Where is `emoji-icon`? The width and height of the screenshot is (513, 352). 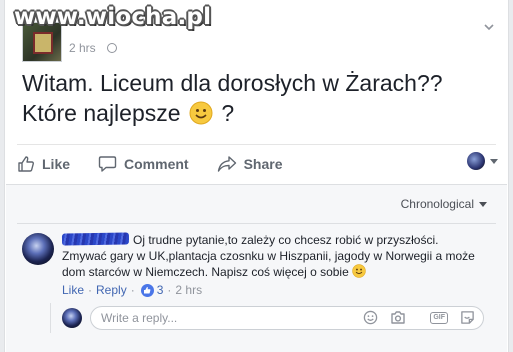 emoji-icon is located at coordinates (370, 317).